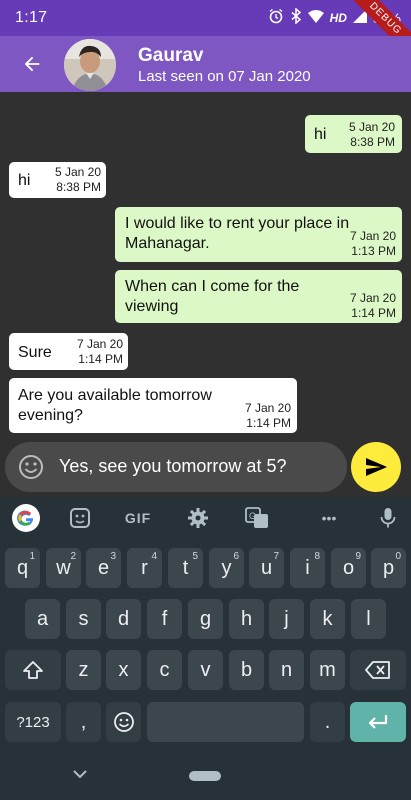 Image resolution: width=411 pixels, height=800 pixels. I want to click on message-bubble-incoming: Sure 7 Jan 20 1:14 PM, so click(68, 351).